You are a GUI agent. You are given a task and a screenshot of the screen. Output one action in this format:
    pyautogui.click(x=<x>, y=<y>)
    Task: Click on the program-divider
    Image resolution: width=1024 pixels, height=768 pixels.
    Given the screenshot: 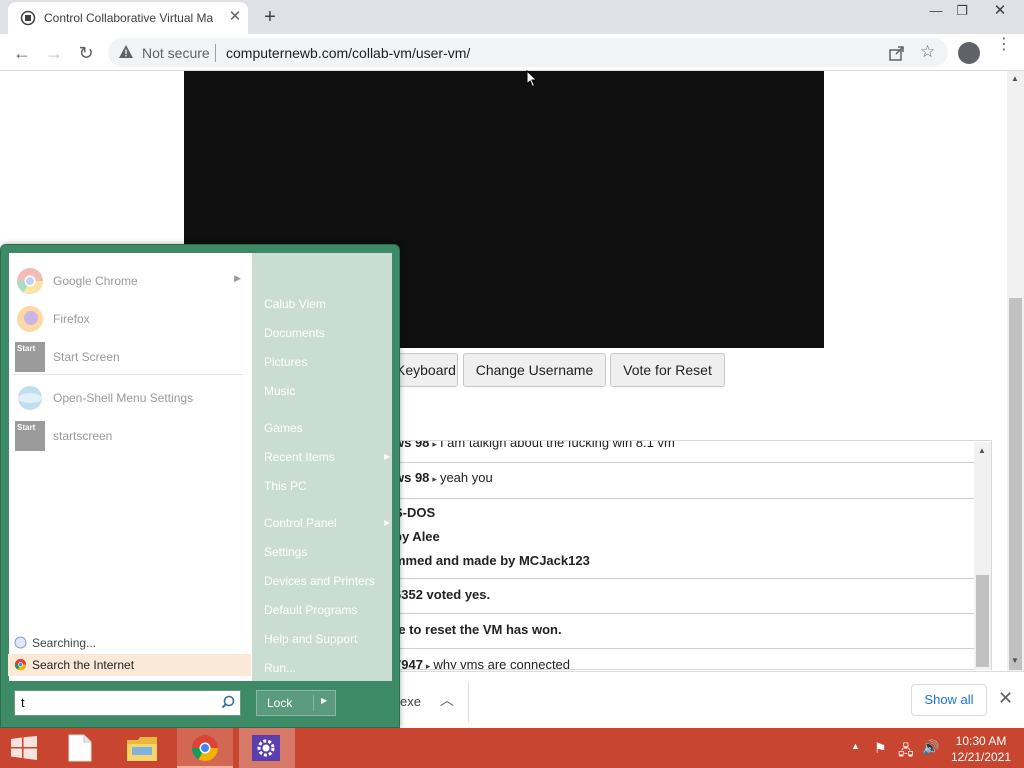 What is the action you would take?
    pyautogui.click(x=128, y=374)
    